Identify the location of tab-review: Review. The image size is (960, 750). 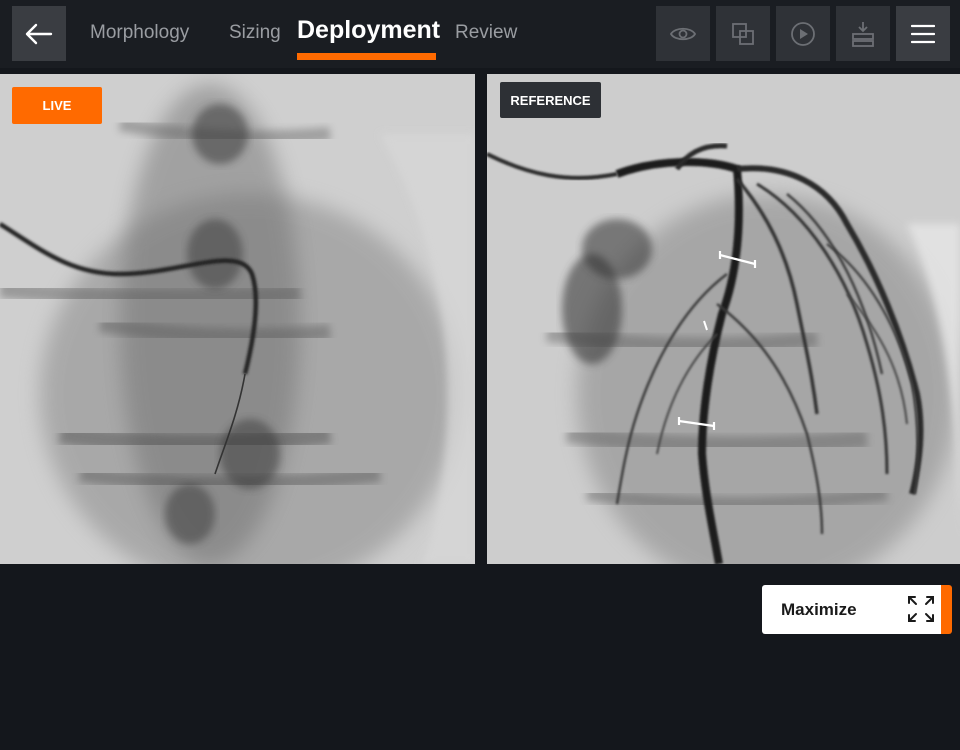
(486, 33).